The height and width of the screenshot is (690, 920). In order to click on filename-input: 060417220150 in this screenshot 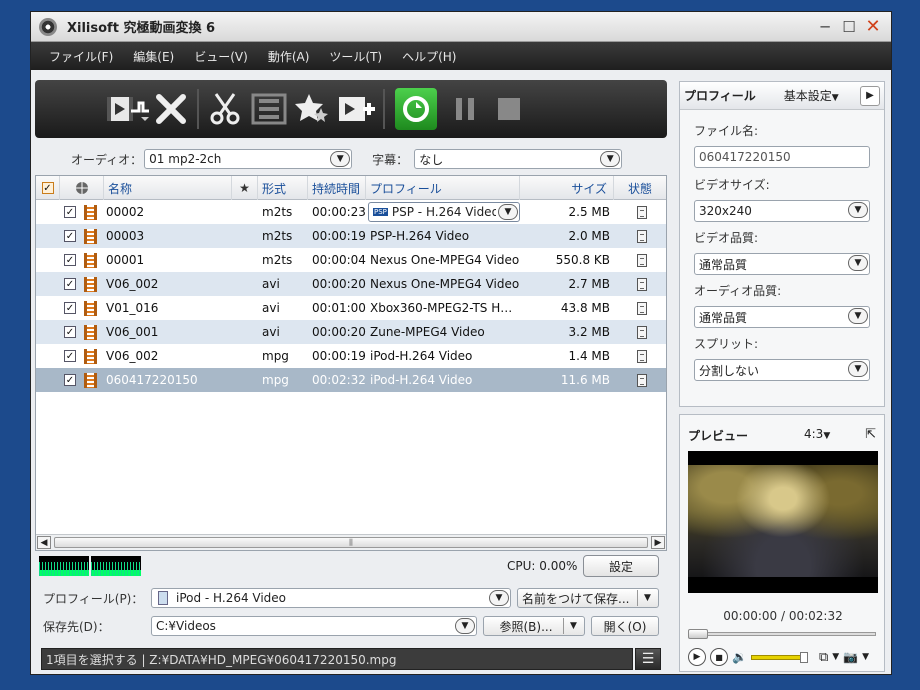, I will do `click(782, 157)`.